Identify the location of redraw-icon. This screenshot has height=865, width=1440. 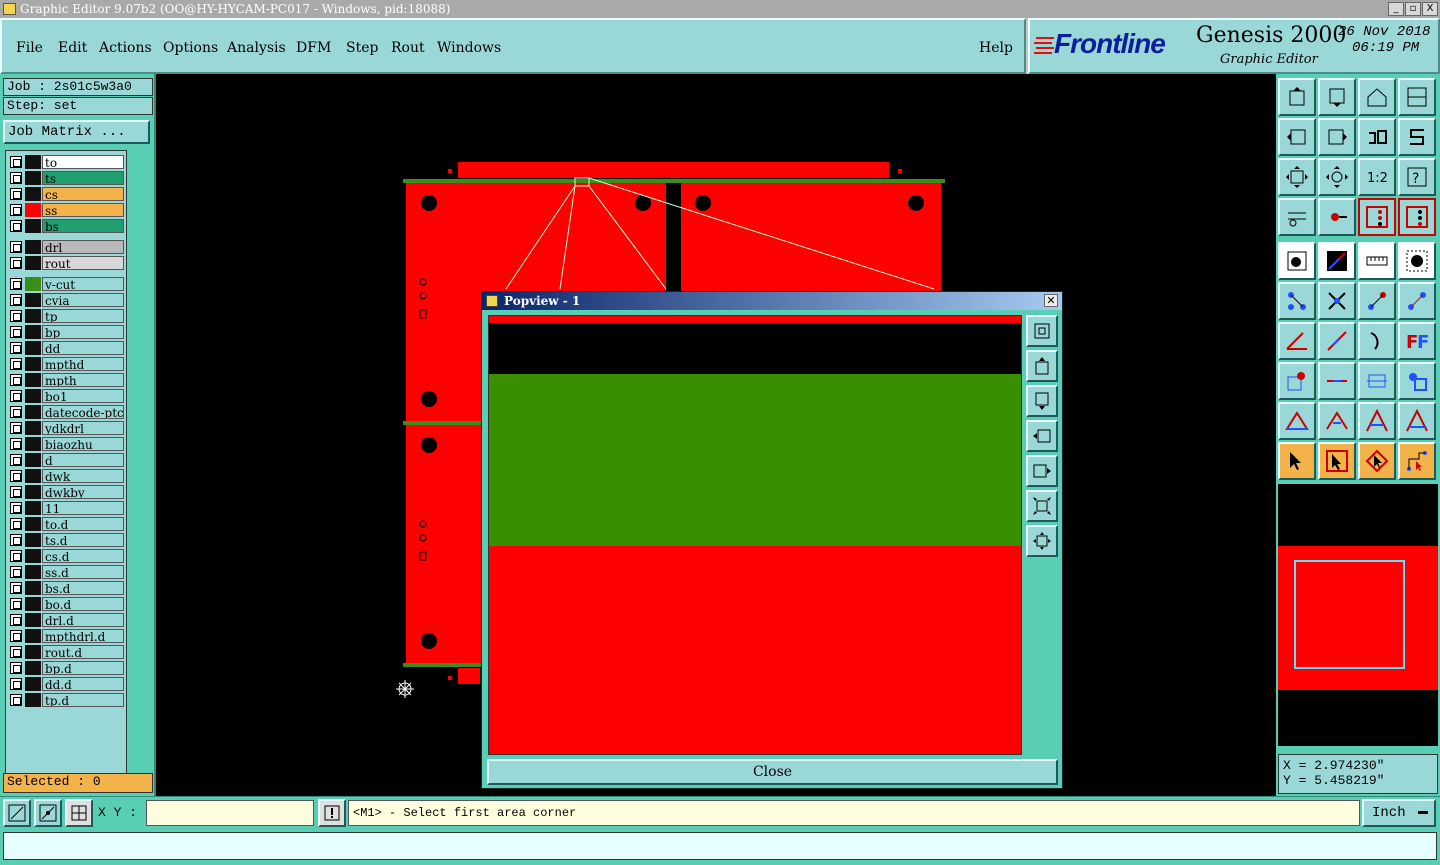
(1417, 137).